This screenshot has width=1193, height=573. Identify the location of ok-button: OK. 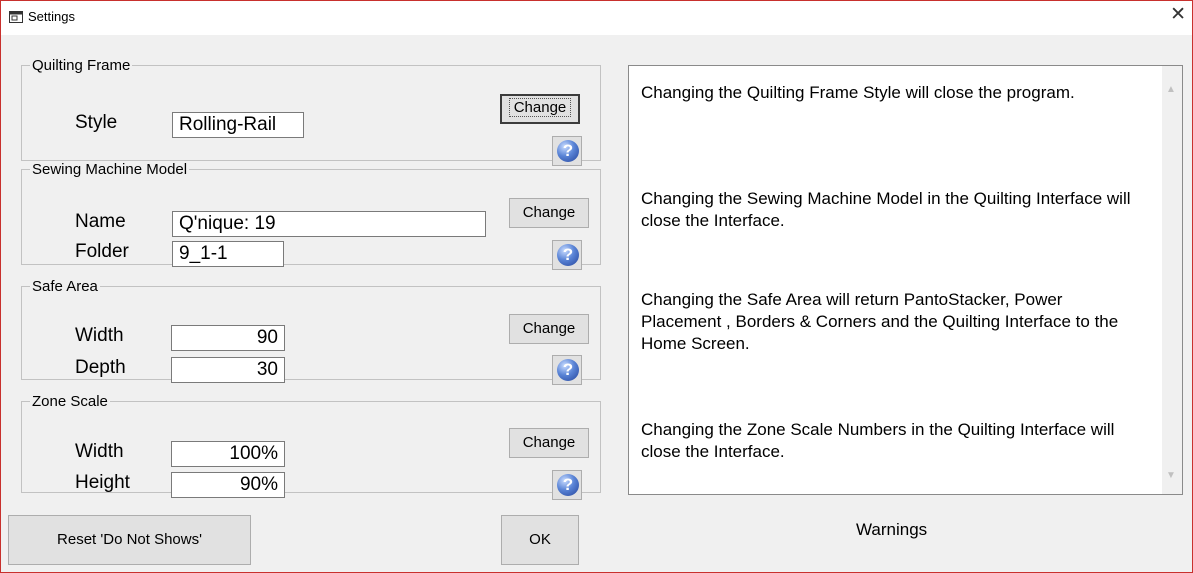
(540, 540).